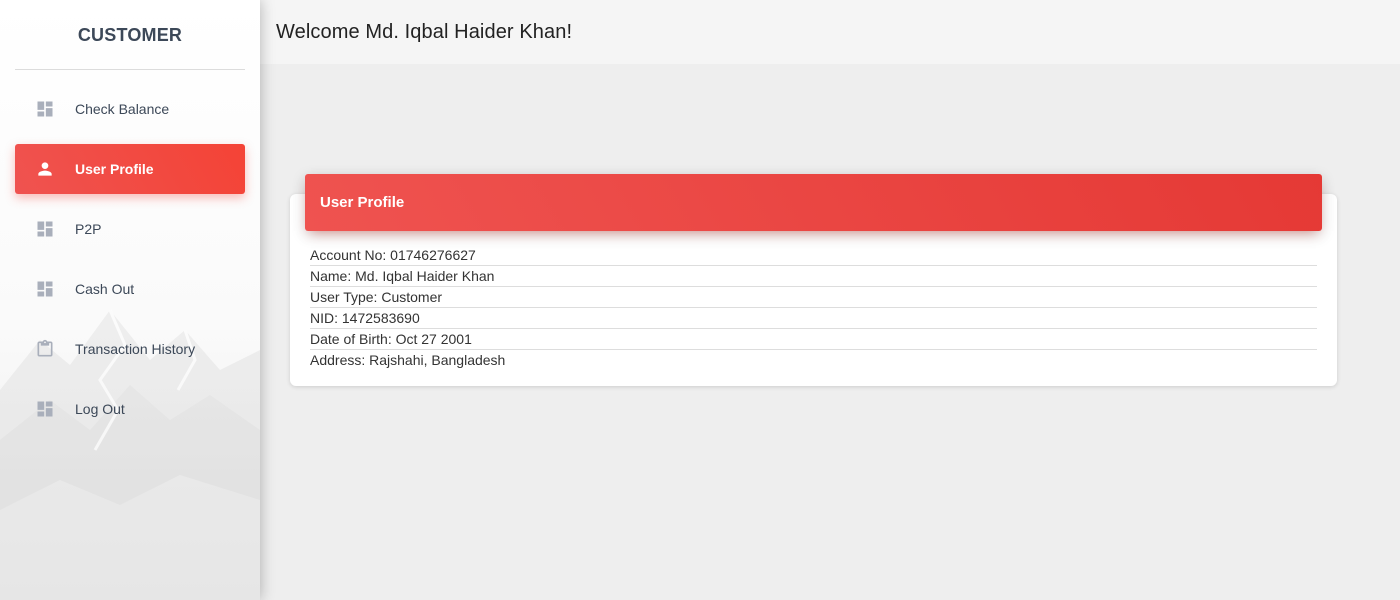 The height and width of the screenshot is (600, 1400). Describe the element at coordinates (424, 31) in the screenshot. I see `welcome-heading: Welcome Md. Iqbal Haider Khan!` at that location.